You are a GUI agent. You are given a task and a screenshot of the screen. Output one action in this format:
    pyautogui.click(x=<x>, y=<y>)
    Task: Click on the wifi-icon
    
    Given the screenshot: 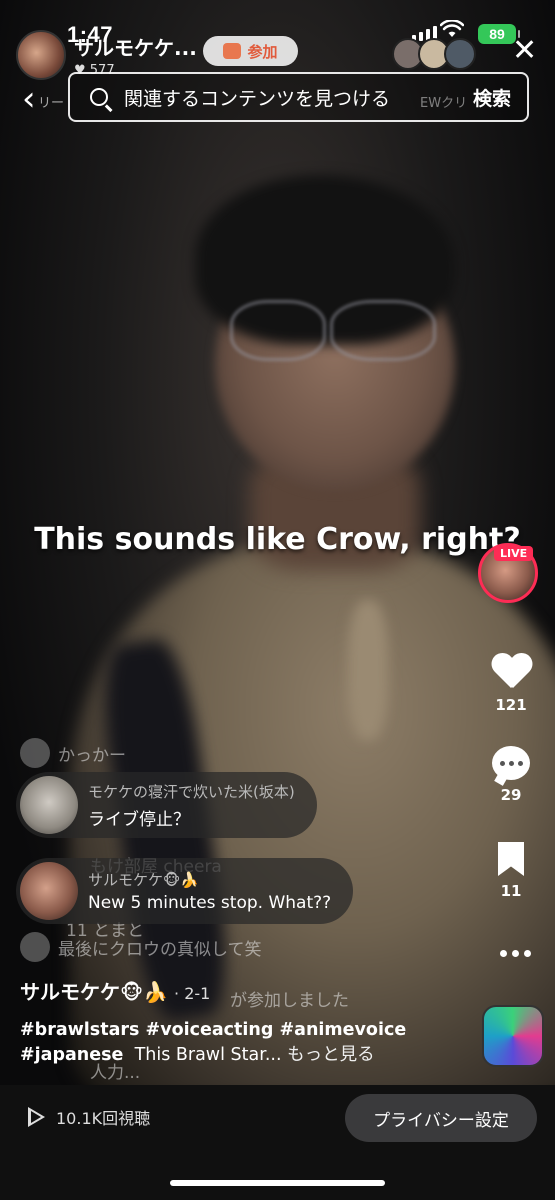 What is the action you would take?
    pyautogui.click(x=452, y=28)
    